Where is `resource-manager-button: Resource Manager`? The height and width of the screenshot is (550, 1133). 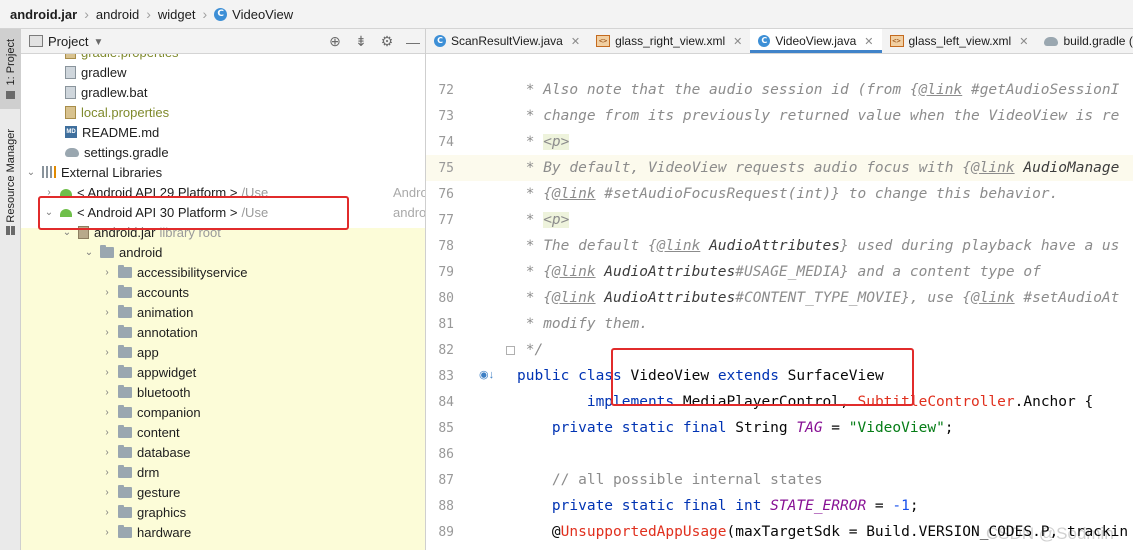 resource-manager-button: Resource Manager is located at coordinates (10, 182).